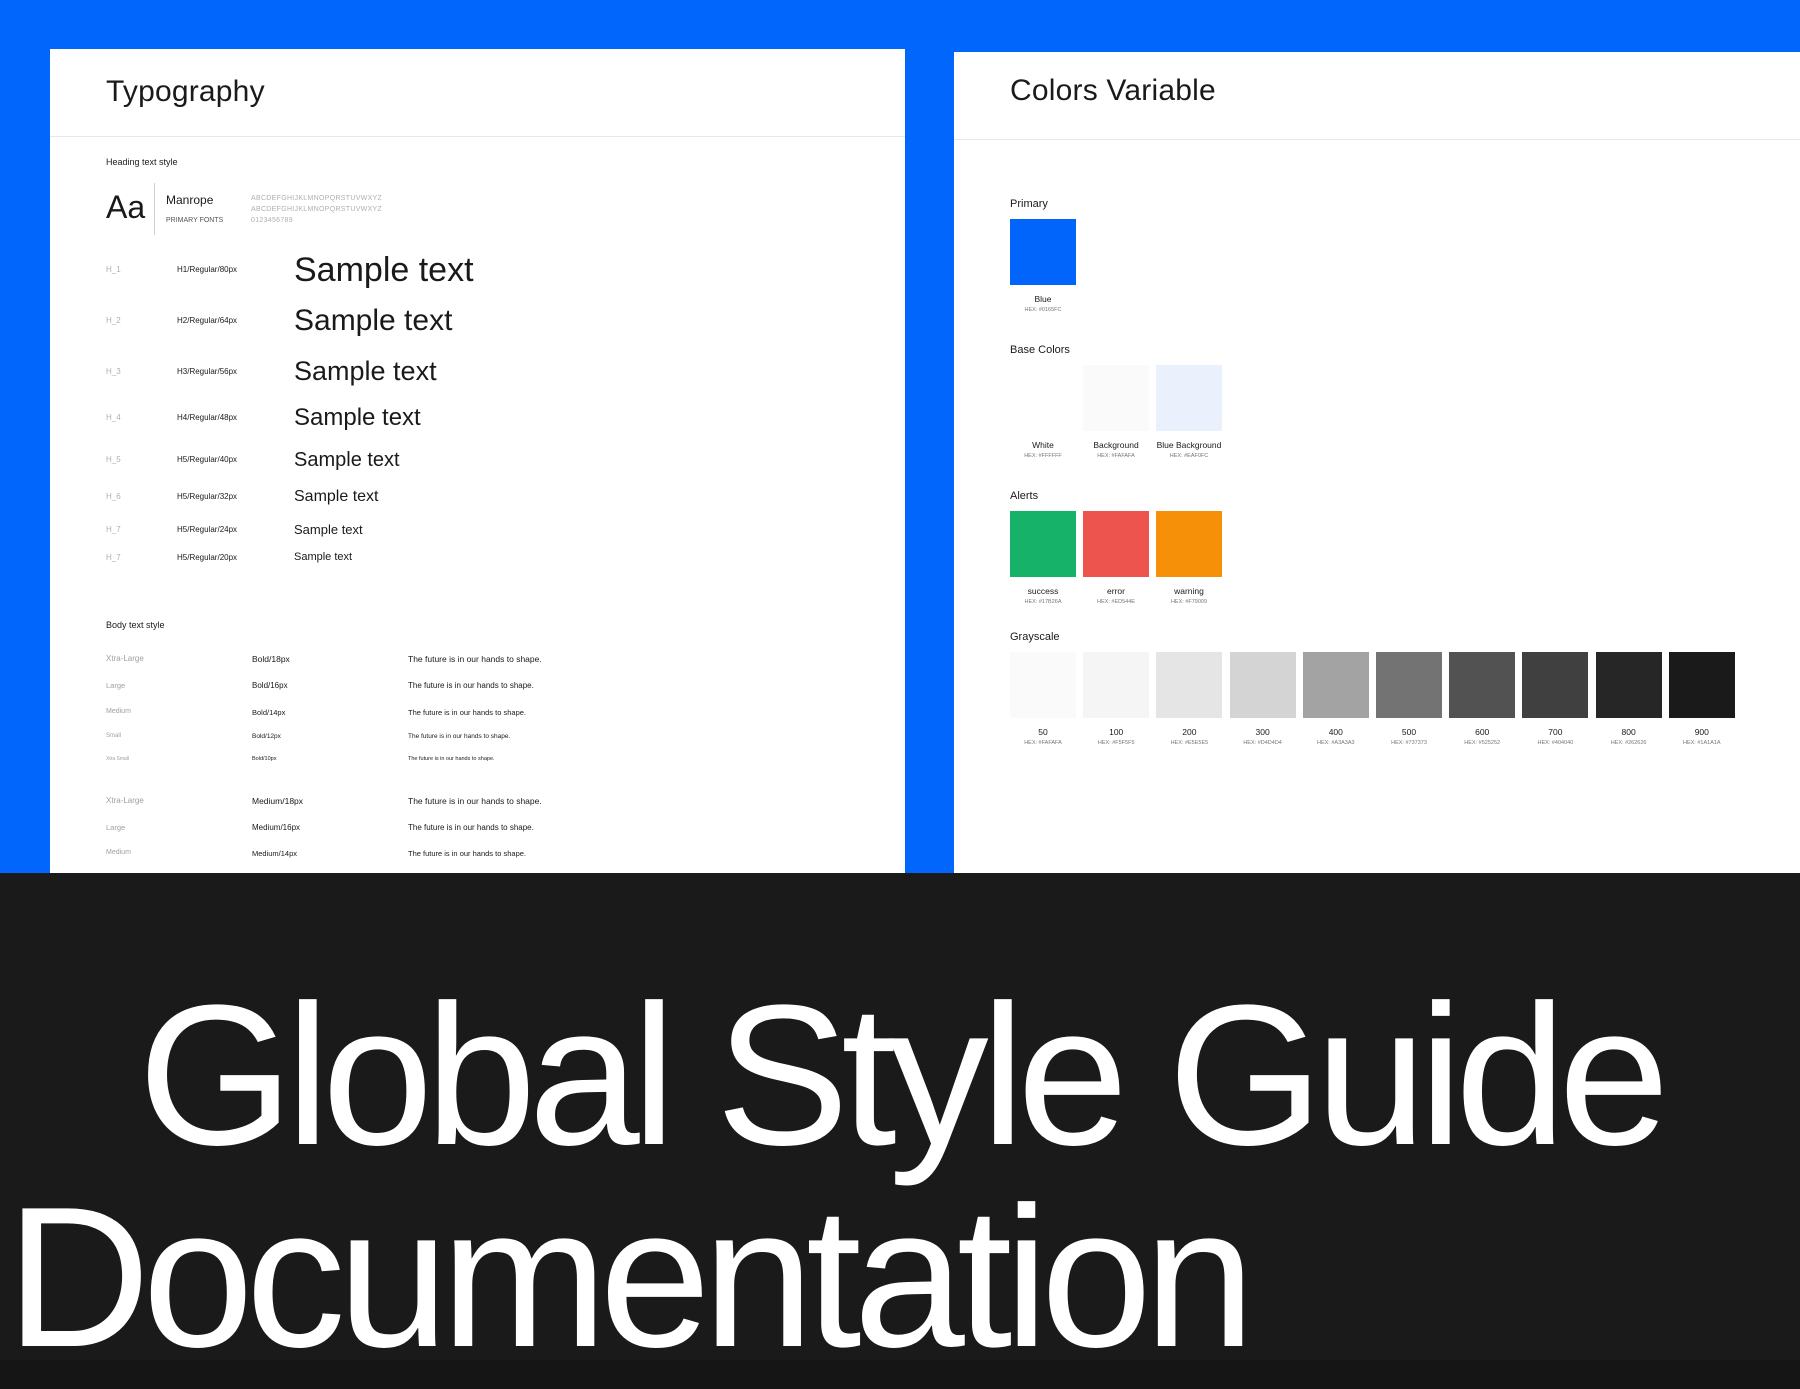  What do you see at coordinates (275, 853) in the screenshot?
I see `body-weight: Medium/14px` at bounding box center [275, 853].